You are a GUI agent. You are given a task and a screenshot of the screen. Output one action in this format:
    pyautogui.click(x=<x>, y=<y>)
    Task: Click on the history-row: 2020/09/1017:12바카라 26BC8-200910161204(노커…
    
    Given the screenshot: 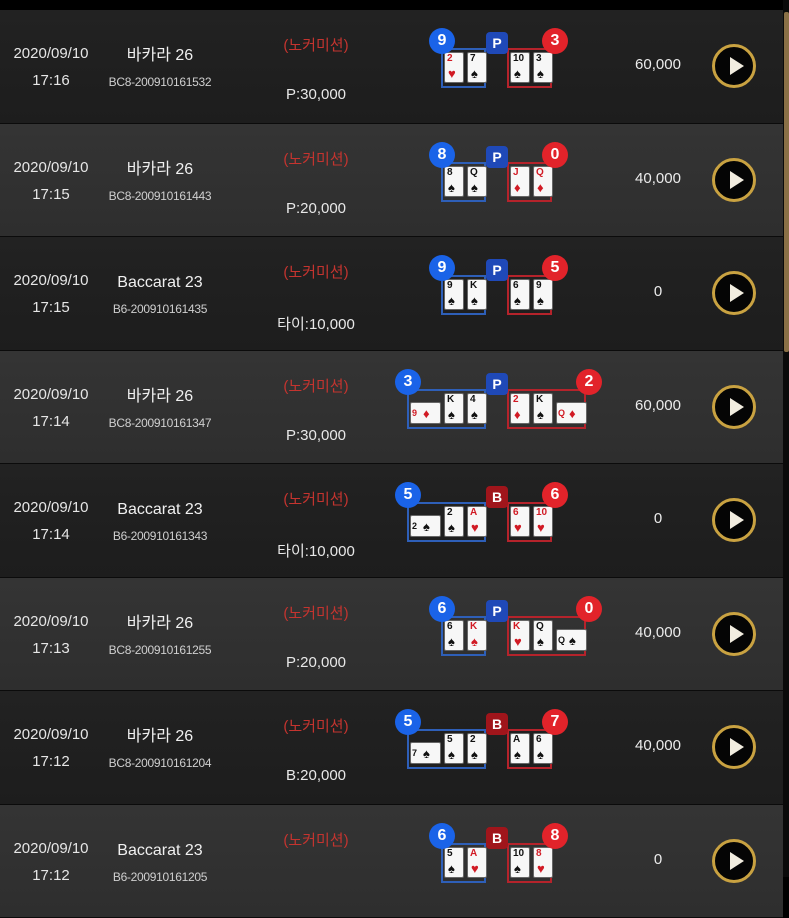 What is the action you would take?
    pyautogui.click(x=391, y=748)
    